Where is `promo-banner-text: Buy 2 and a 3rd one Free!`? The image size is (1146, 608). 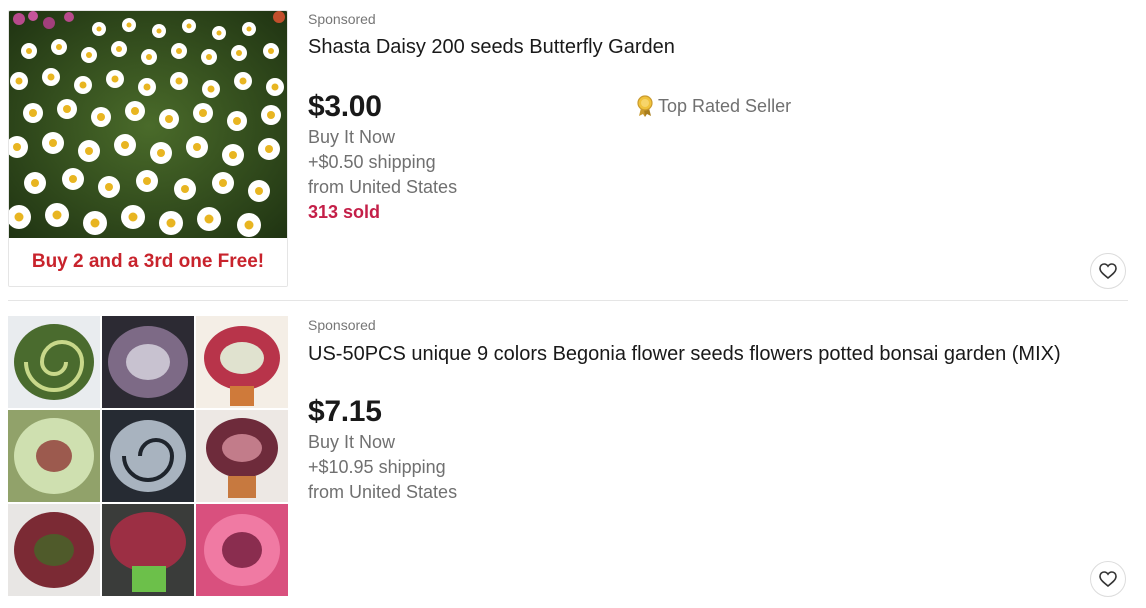 promo-banner-text: Buy 2 and a 3rd one Free! is located at coordinates (148, 261).